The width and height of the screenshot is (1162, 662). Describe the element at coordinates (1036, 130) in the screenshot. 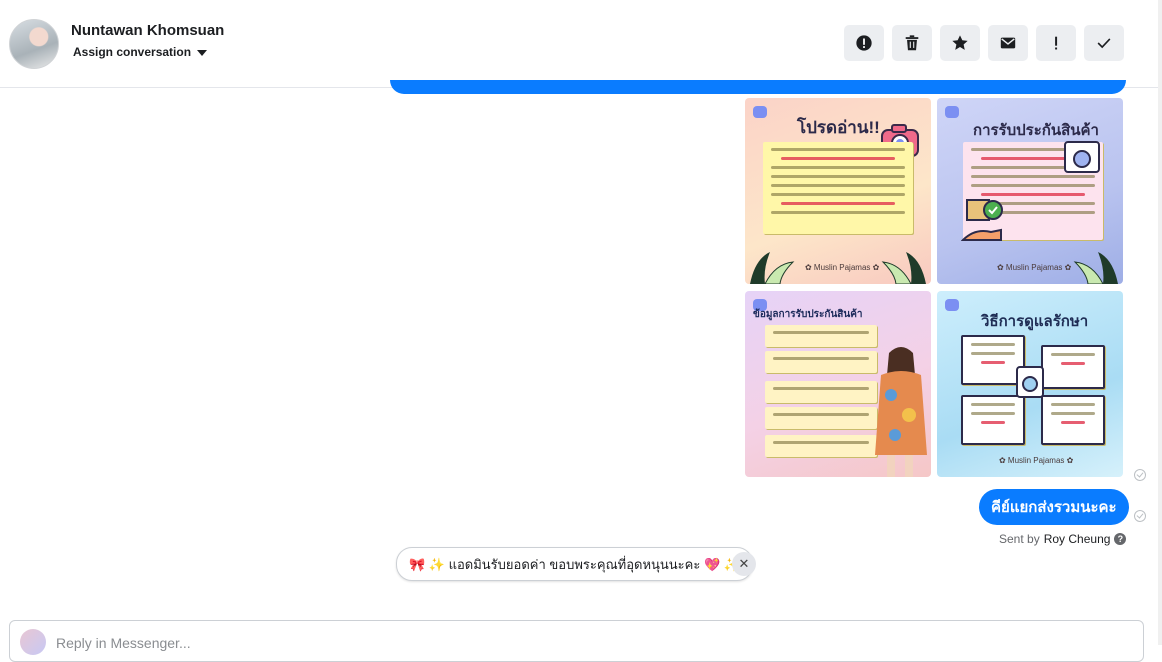

I see `image-title: การรับประกันสินค้า` at that location.